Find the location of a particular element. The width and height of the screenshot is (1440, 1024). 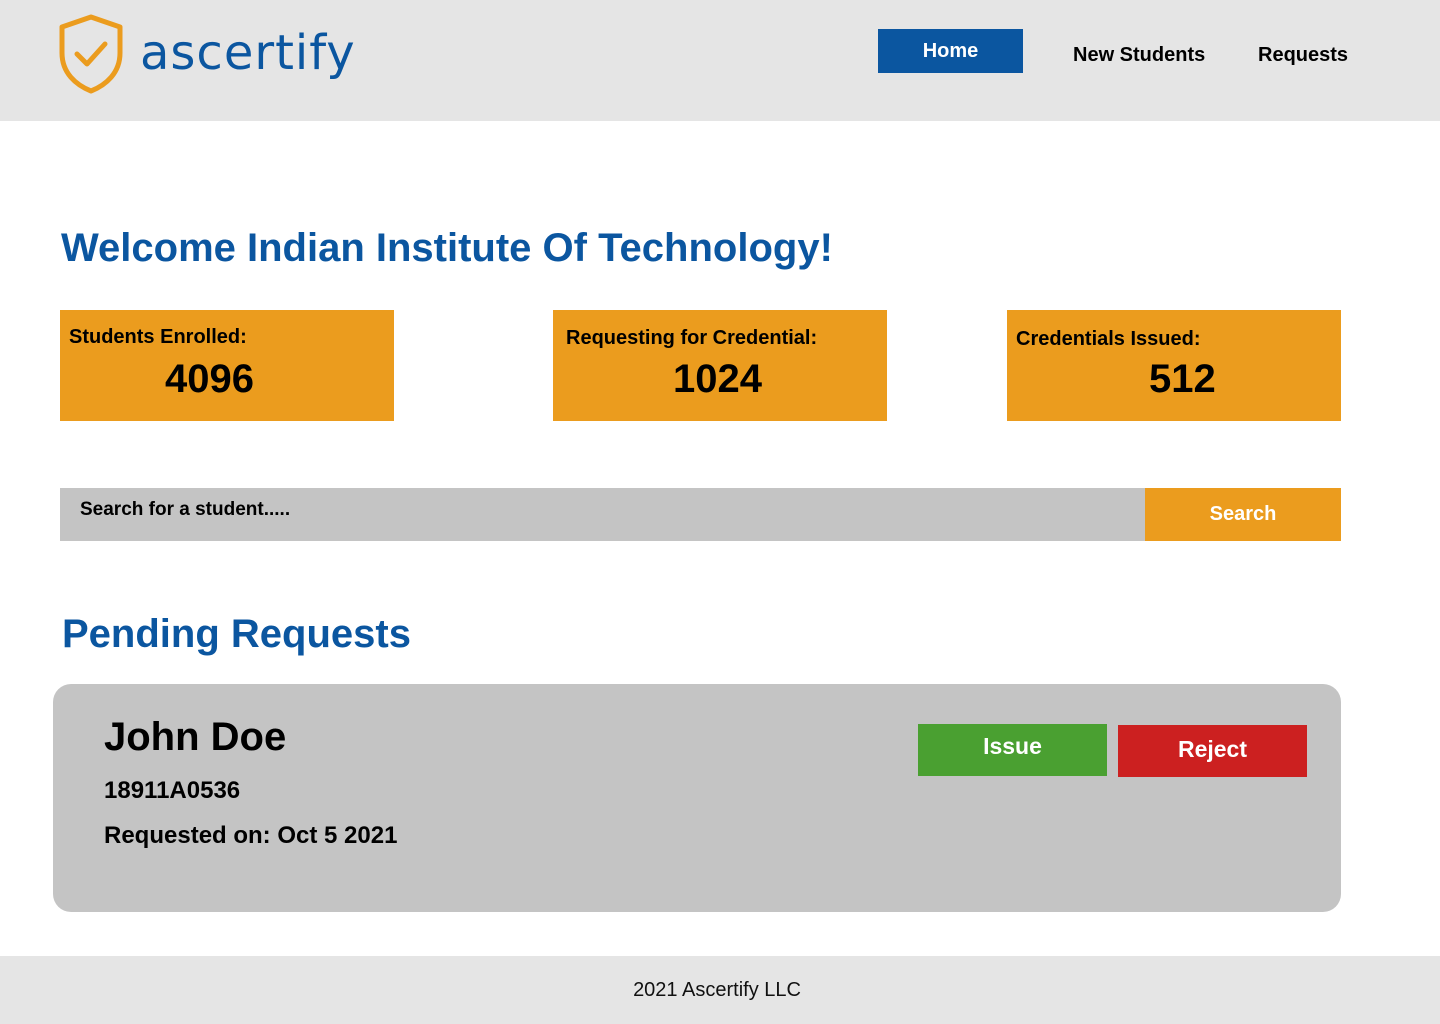

logo-text: ascertify is located at coordinates (248, 53).